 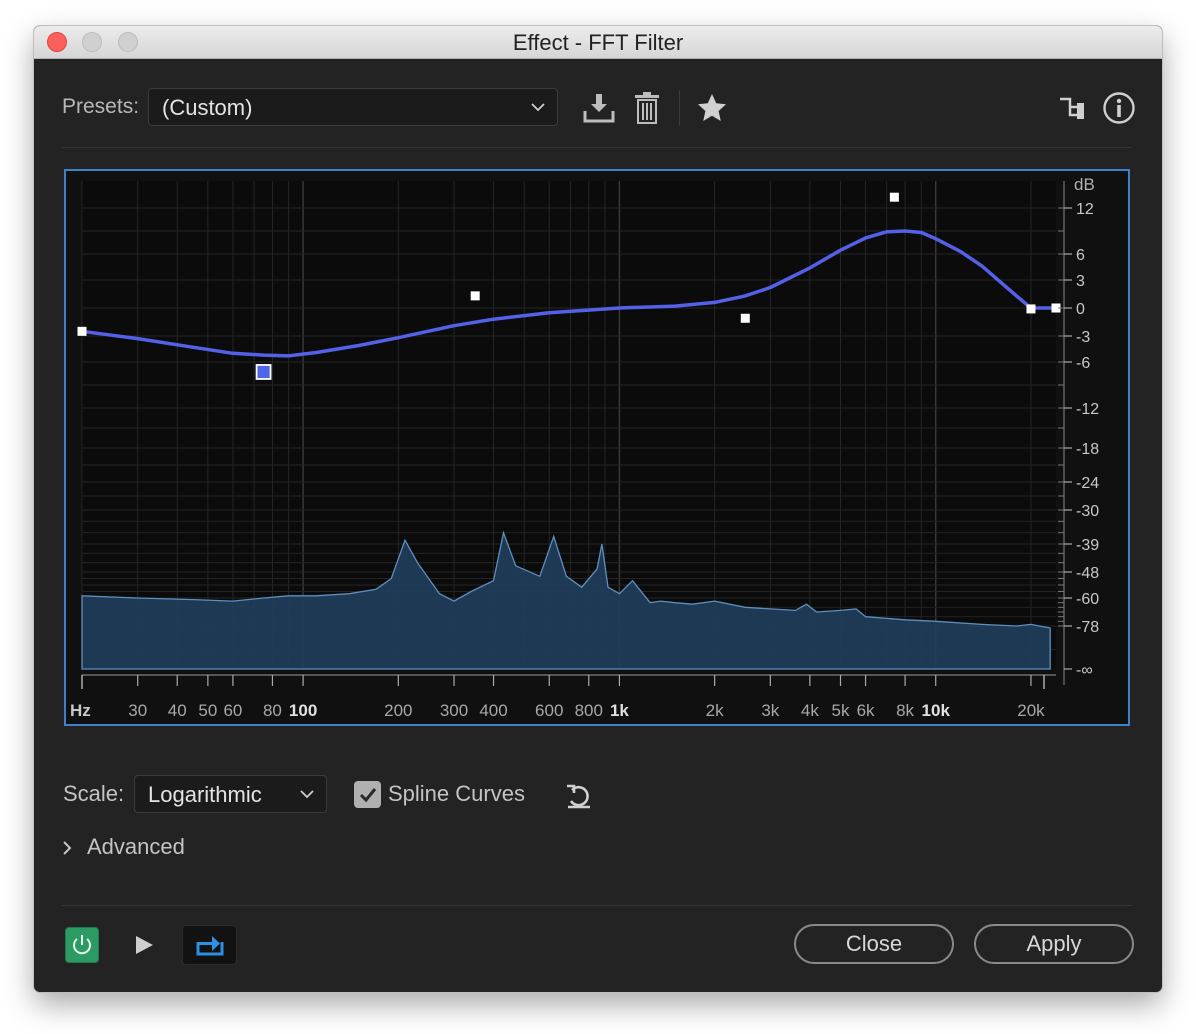 I want to click on hz-tick-label: 200, so click(x=398, y=710).